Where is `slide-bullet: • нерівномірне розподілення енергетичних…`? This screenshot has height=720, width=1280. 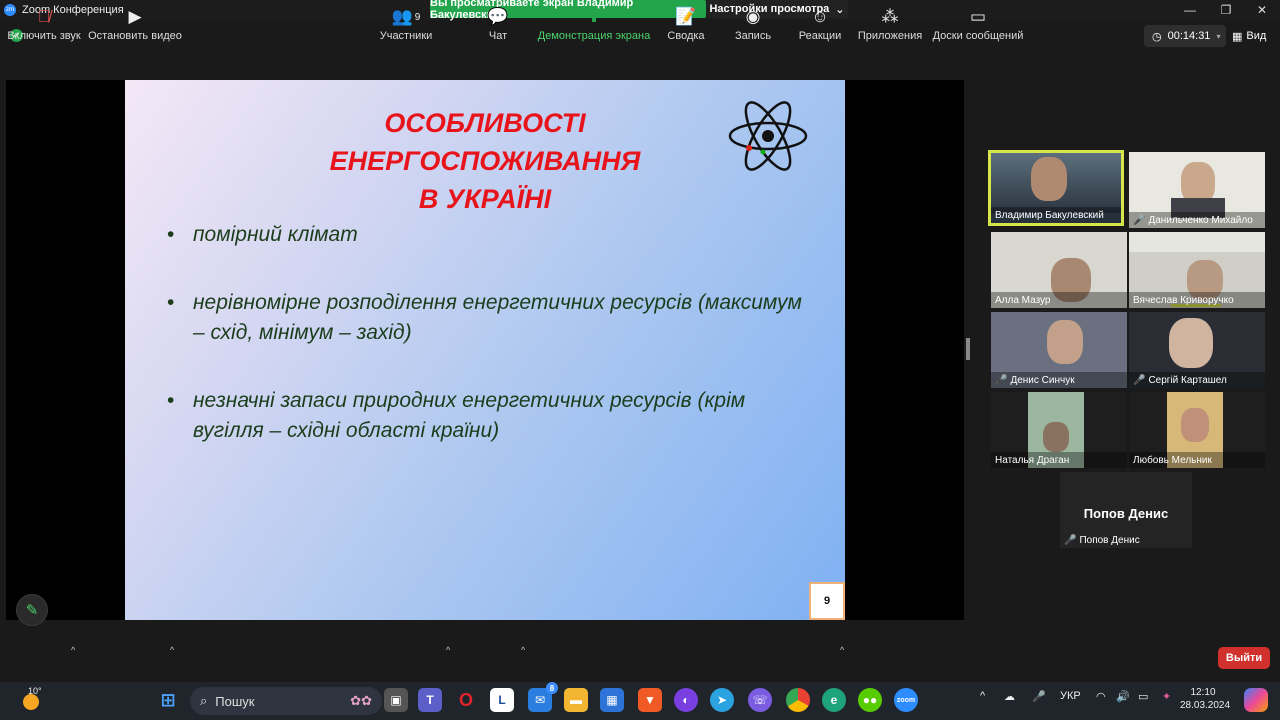
slide-bullet: • нерівномірне розподілення енергетичних… is located at coordinates (487, 318).